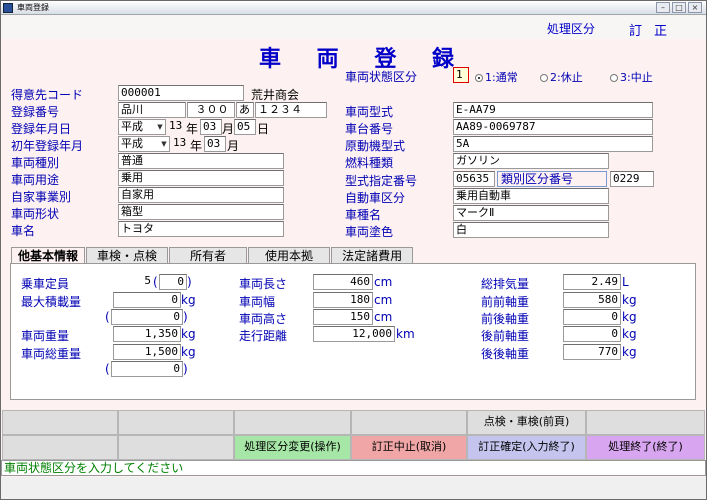 The image size is (707, 500). Describe the element at coordinates (645, 447) in the screenshot. I see `exit-button: 処理終了(終了)` at that location.